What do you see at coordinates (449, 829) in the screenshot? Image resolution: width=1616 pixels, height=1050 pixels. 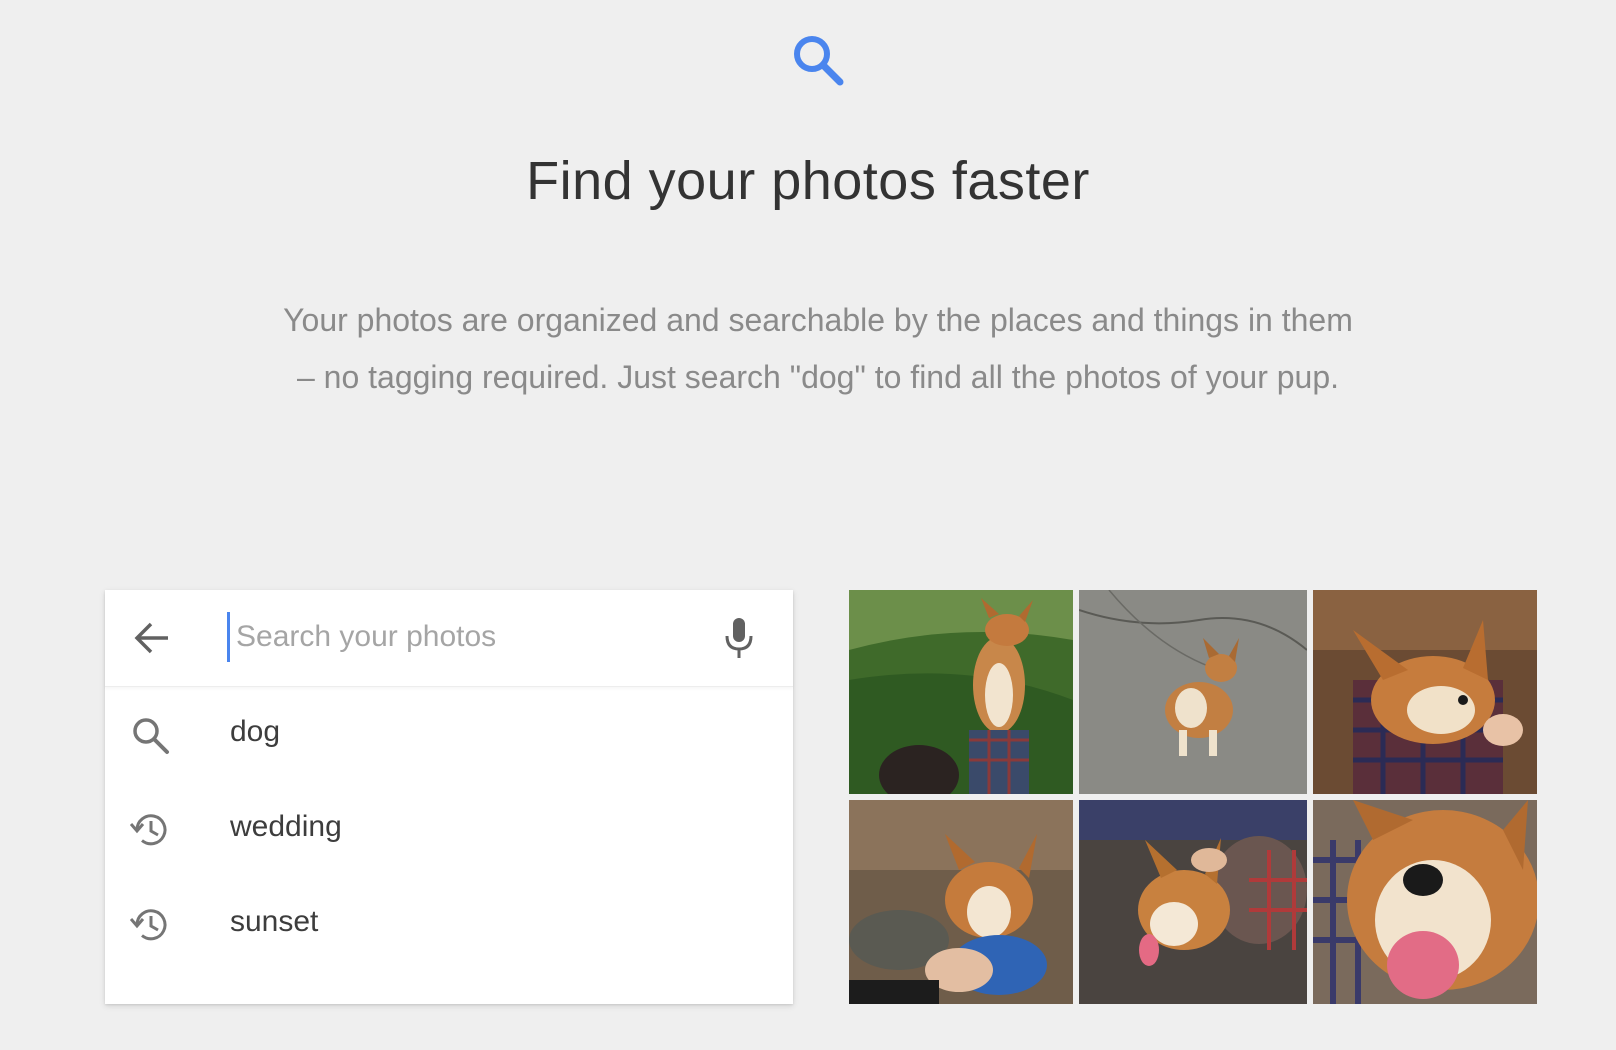 I see `suggestion-wedding: wedding` at bounding box center [449, 829].